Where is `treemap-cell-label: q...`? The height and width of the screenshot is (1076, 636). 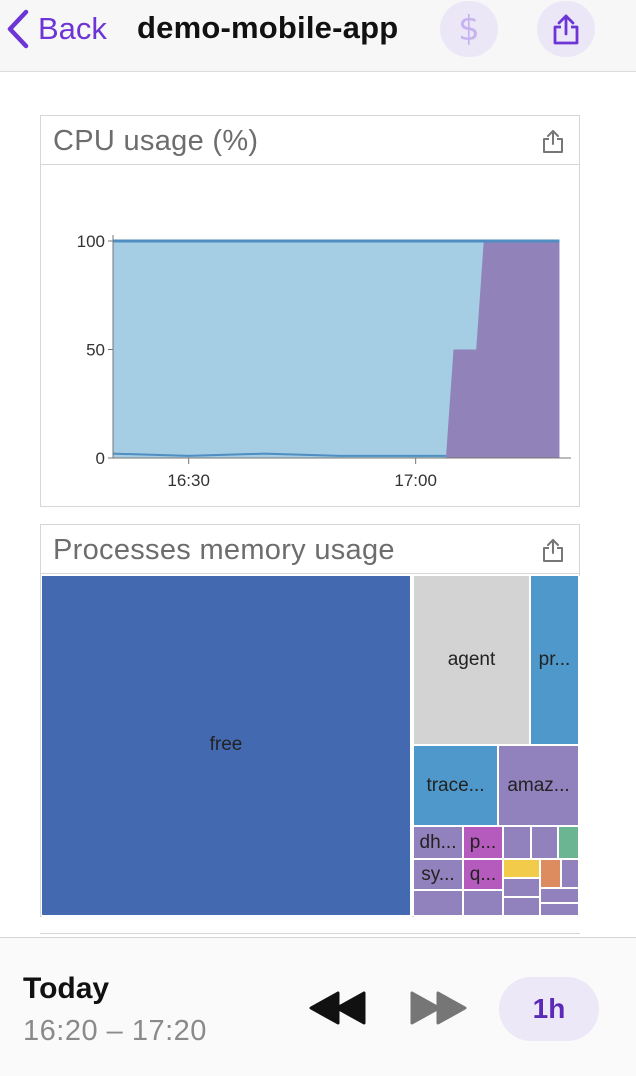
treemap-cell-label: q... is located at coordinates (483, 874).